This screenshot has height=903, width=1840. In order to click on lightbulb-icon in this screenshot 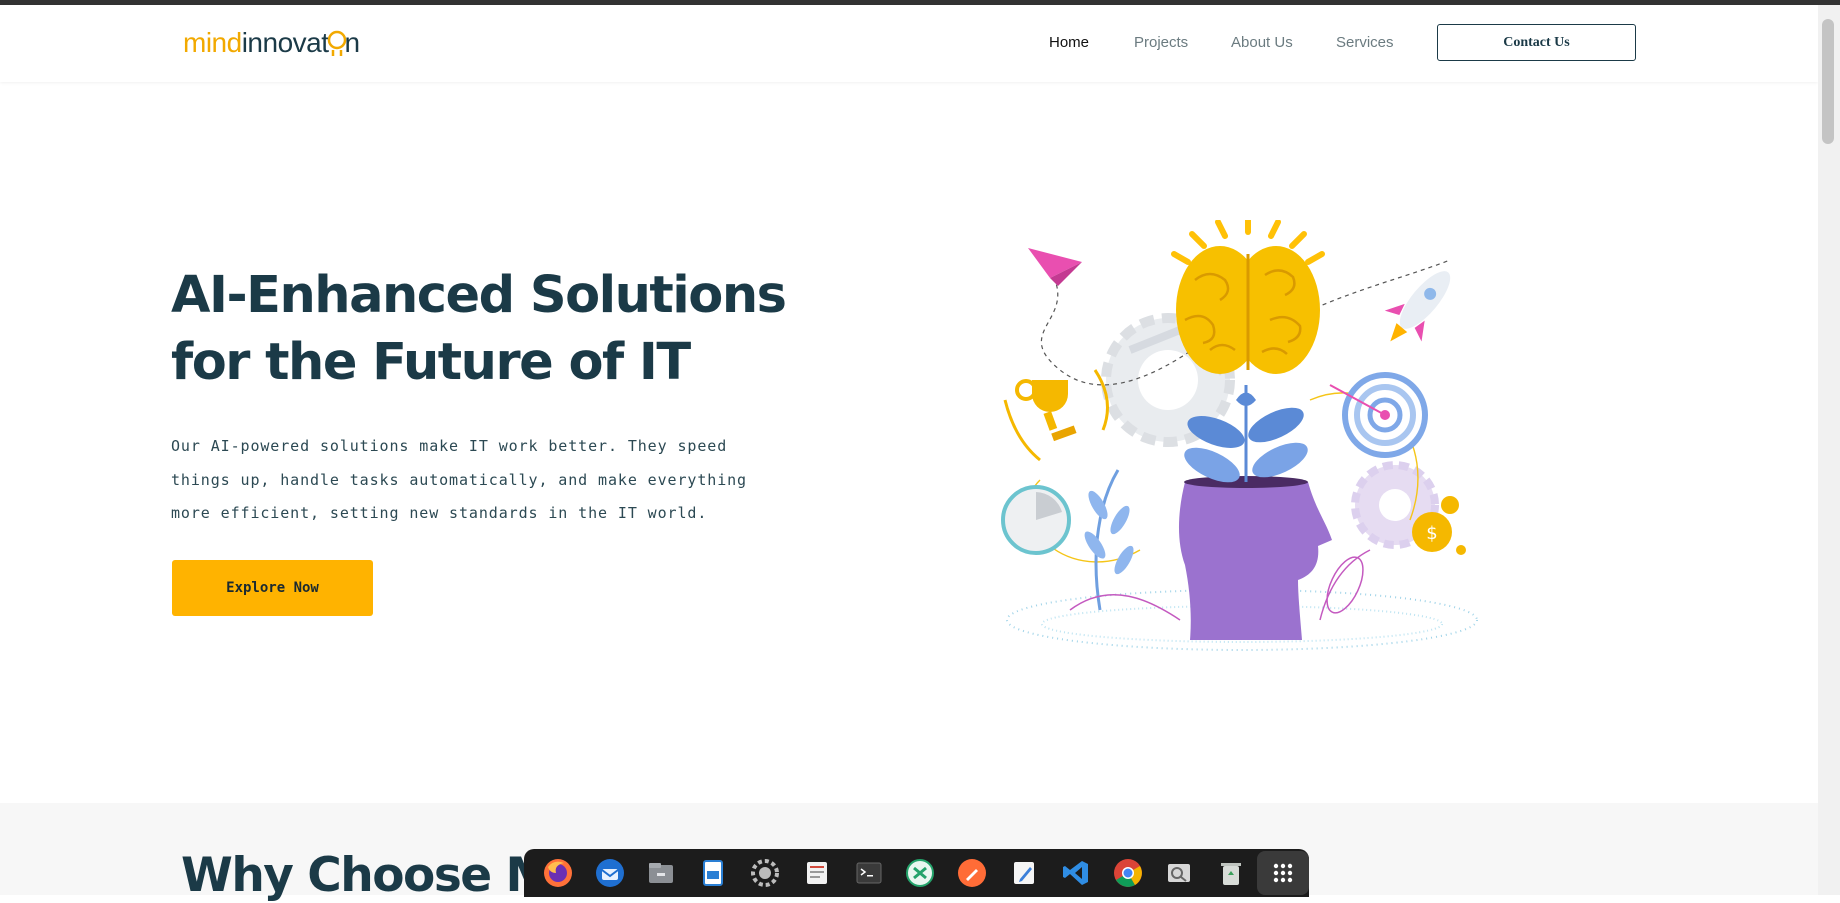, I will do `click(337, 47)`.